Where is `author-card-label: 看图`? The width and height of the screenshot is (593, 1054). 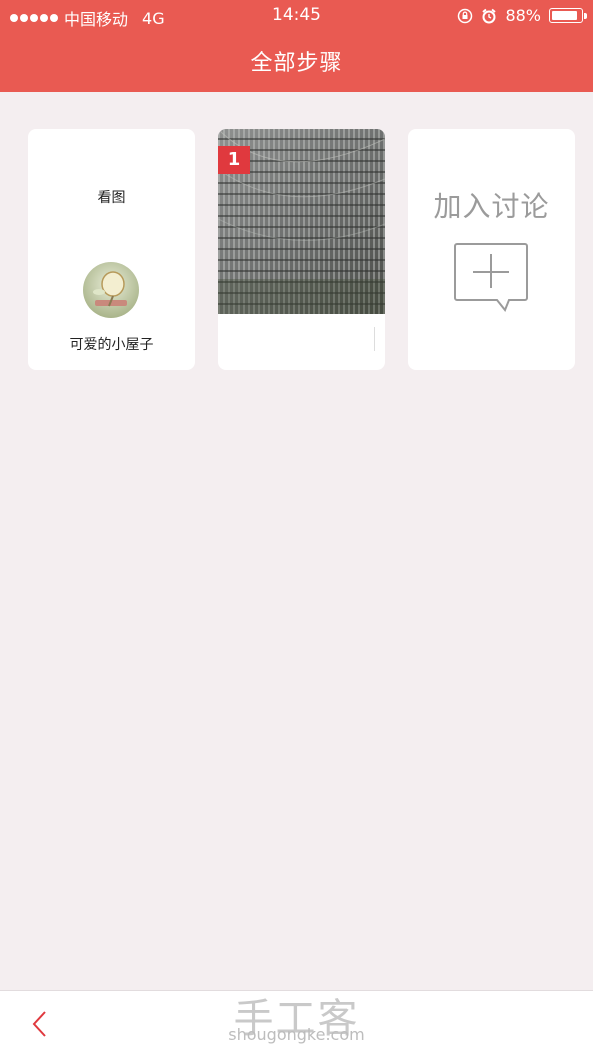
author-card-label: 看图 is located at coordinates (111, 198).